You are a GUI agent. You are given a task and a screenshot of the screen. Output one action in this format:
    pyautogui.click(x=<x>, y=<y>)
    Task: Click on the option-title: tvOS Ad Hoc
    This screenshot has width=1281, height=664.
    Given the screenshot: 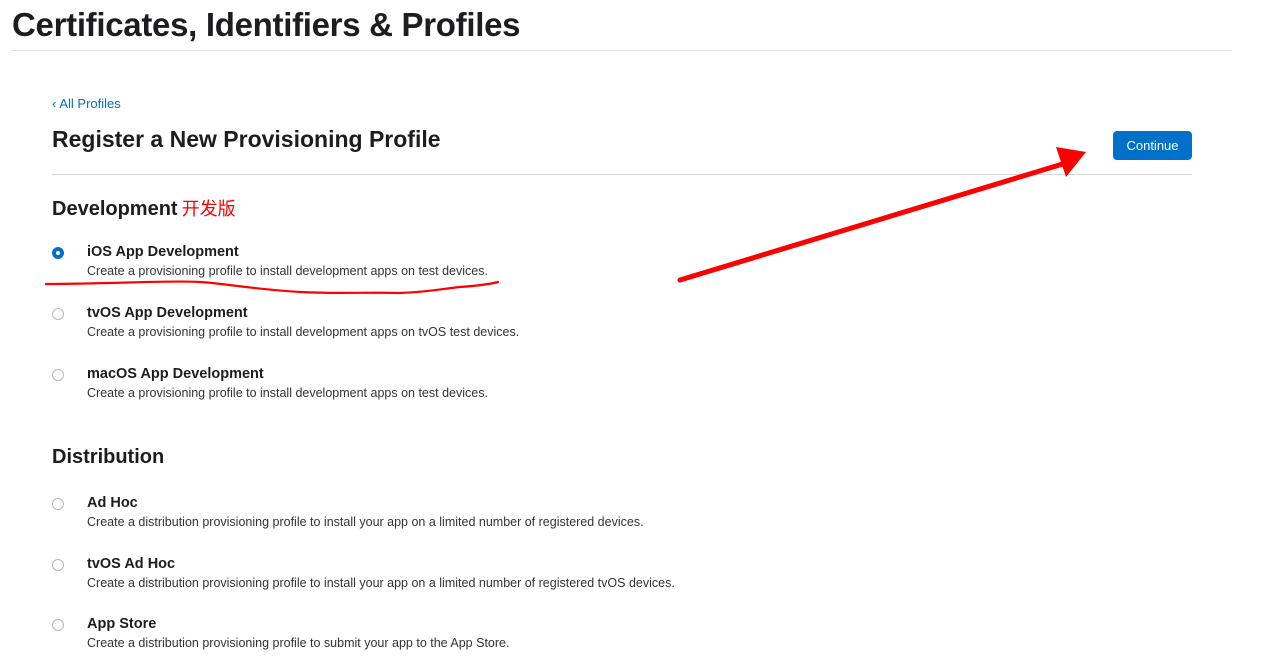 What is the action you would take?
    pyautogui.click(x=131, y=564)
    